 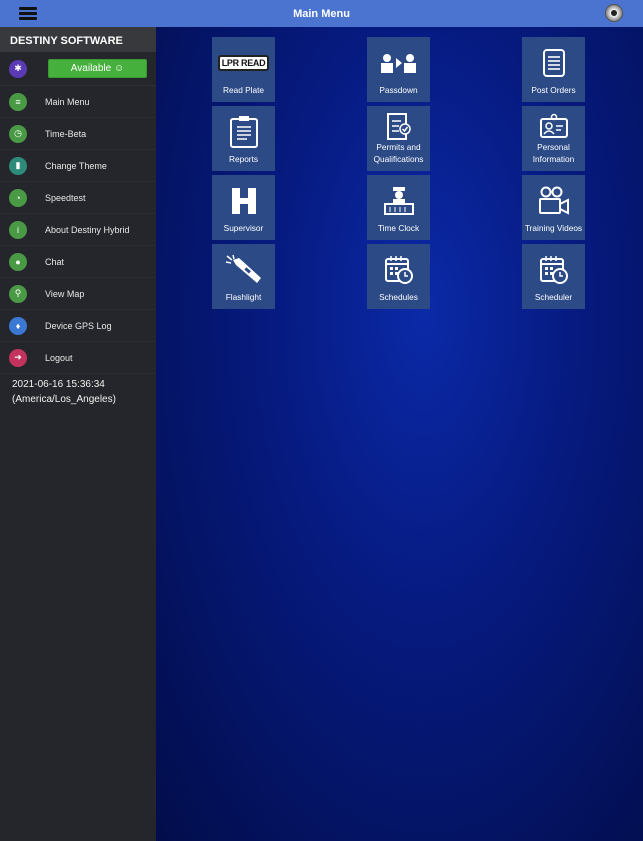 What do you see at coordinates (243, 159) in the screenshot?
I see `tile-label: Reports` at bounding box center [243, 159].